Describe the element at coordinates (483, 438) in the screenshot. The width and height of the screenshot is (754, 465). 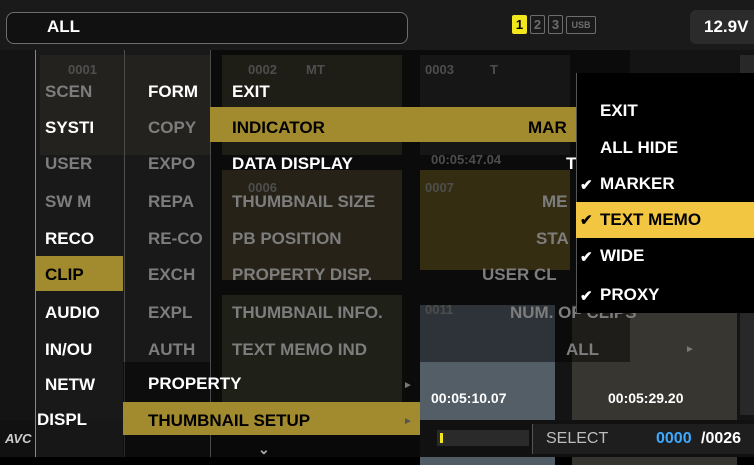
I see `media-remaining-bar` at that location.